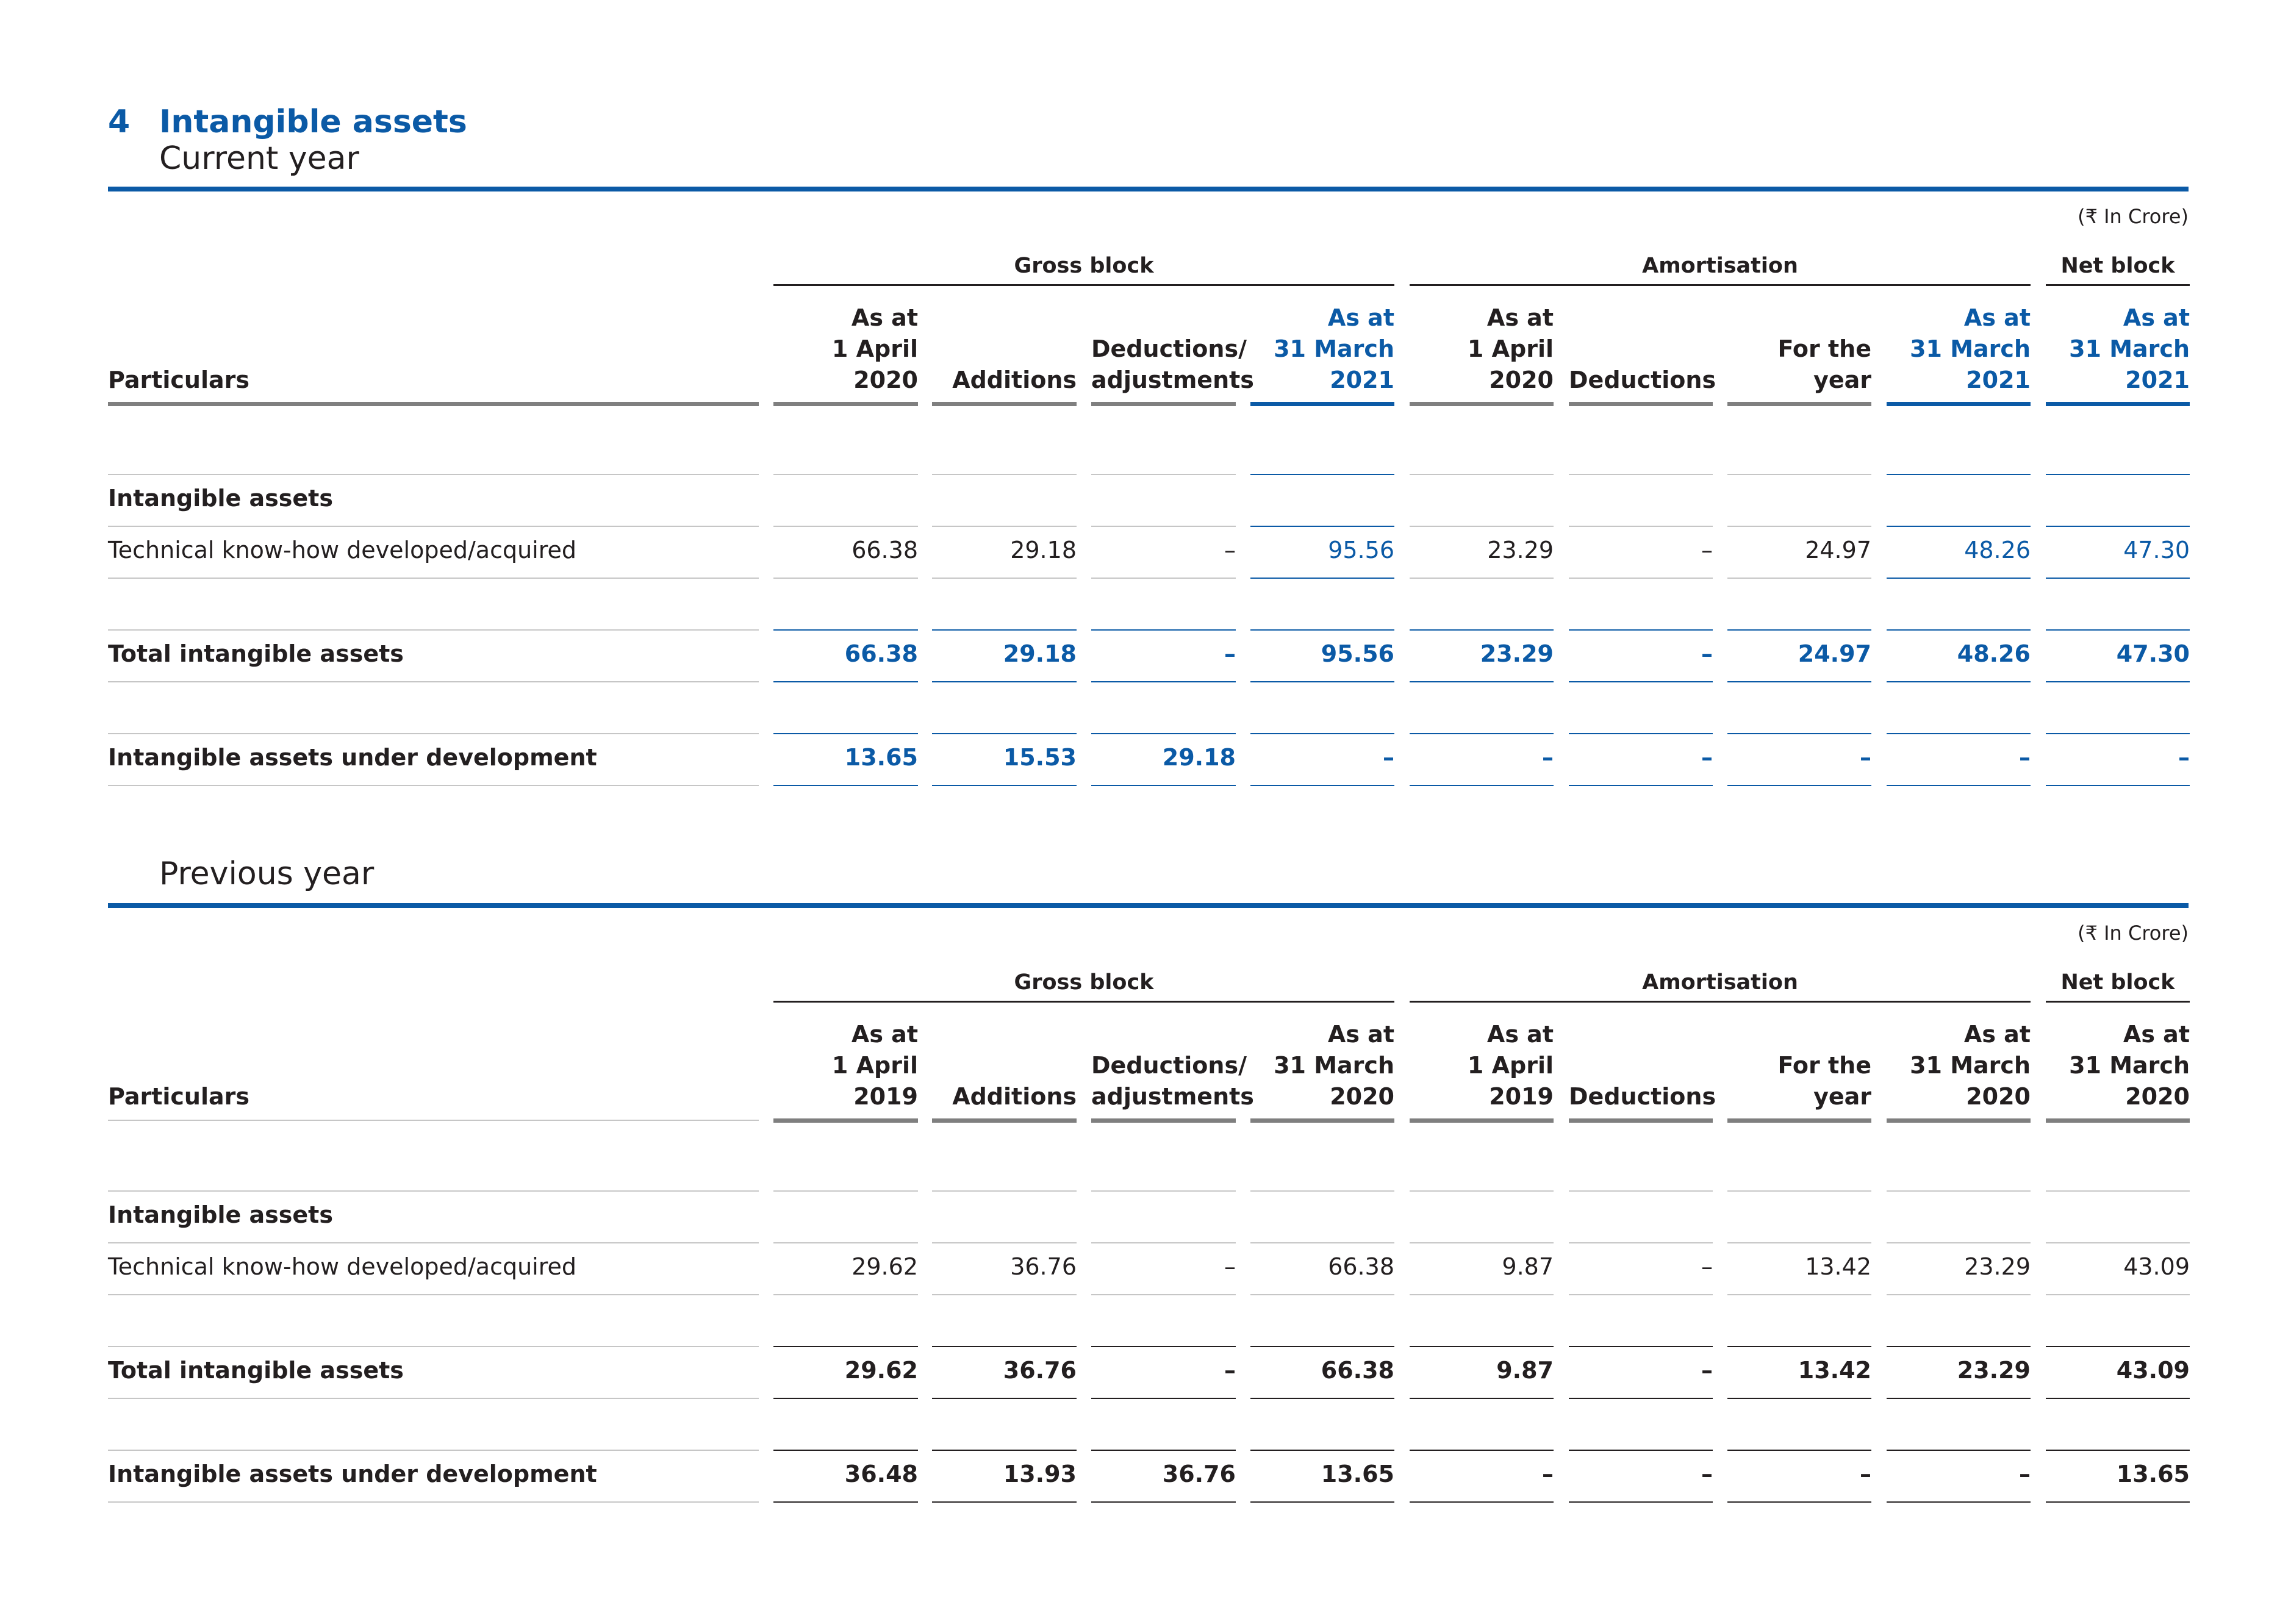 The width and height of the screenshot is (2291, 1624). What do you see at coordinates (1040, 1370) in the screenshot?
I see `table-cell: 36.76` at bounding box center [1040, 1370].